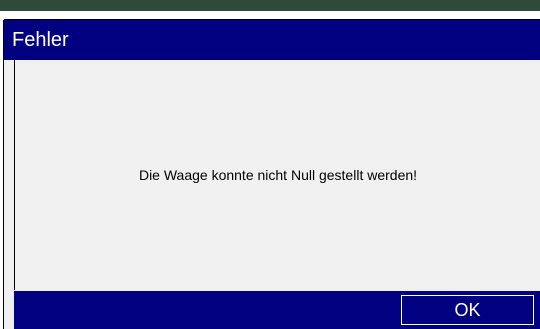 The image size is (540, 329). What do you see at coordinates (277, 310) in the screenshot?
I see `dialog-footer: OK` at bounding box center [277, 310].